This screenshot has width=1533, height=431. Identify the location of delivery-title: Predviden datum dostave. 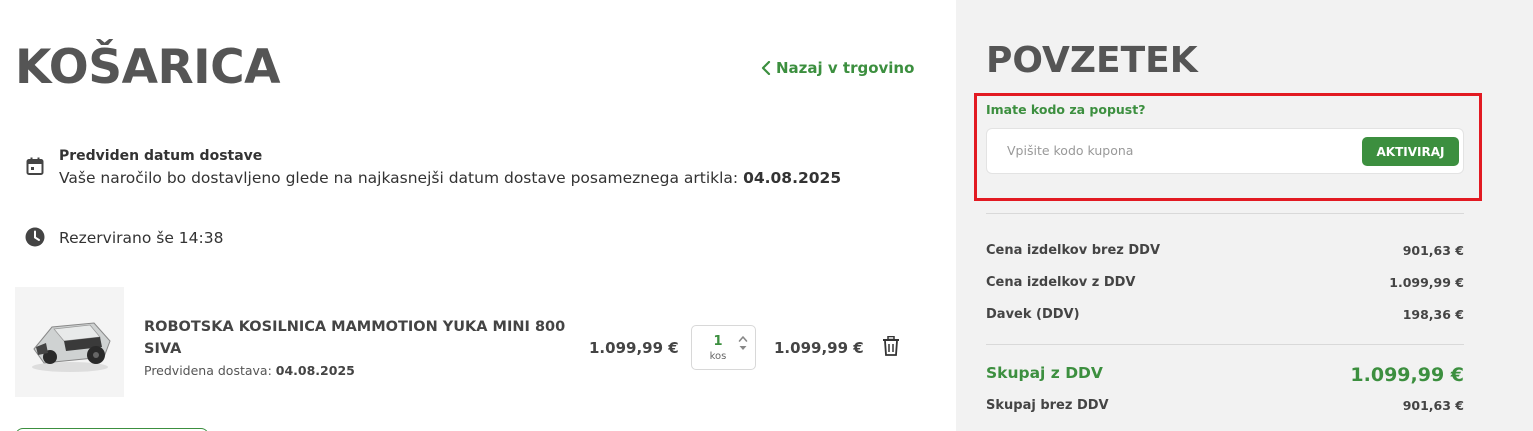
(161, 156).